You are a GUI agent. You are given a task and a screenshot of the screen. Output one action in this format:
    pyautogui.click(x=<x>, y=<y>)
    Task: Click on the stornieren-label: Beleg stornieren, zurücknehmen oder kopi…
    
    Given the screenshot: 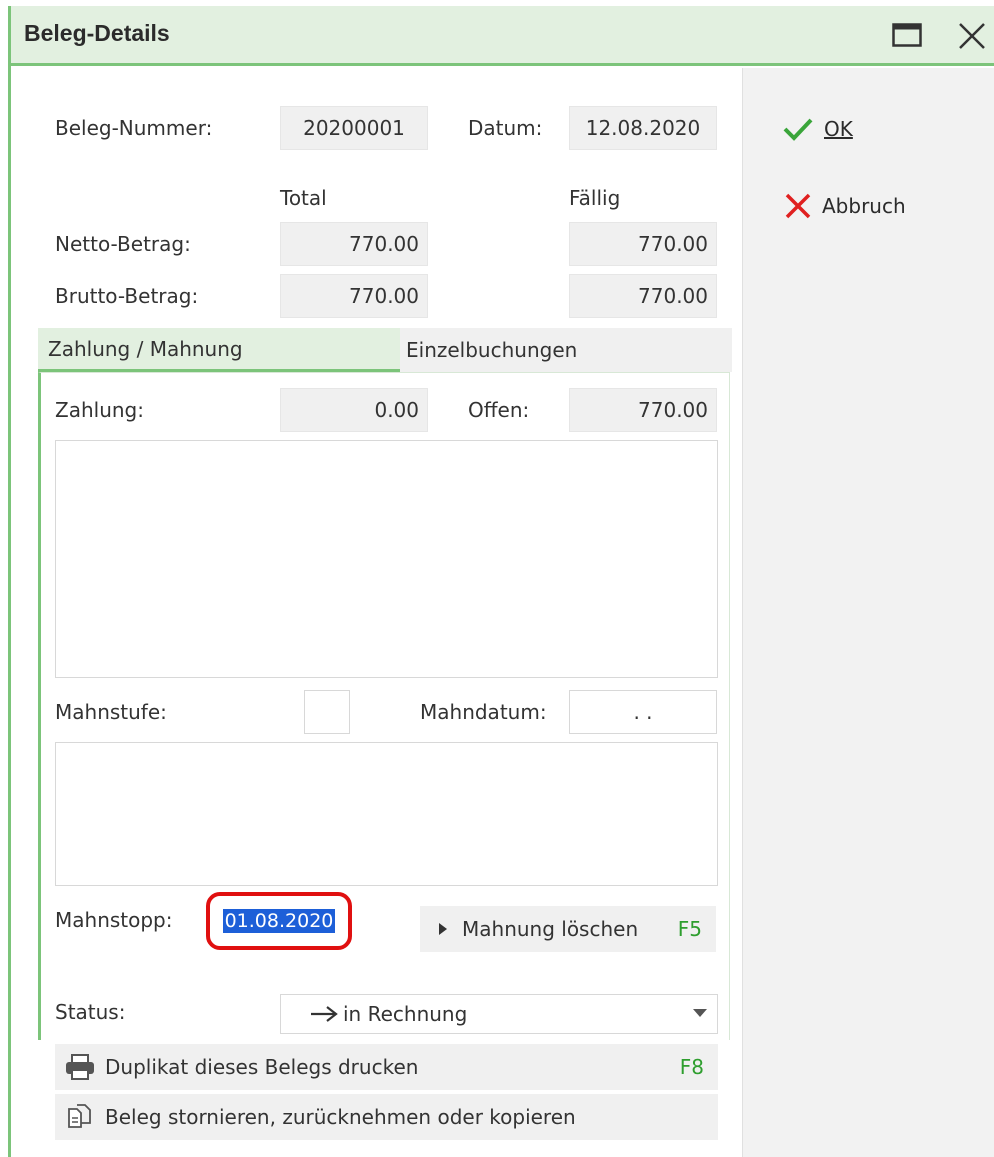 What is the action you would take?
    pyautogui.click(x=340, y=1117)
    